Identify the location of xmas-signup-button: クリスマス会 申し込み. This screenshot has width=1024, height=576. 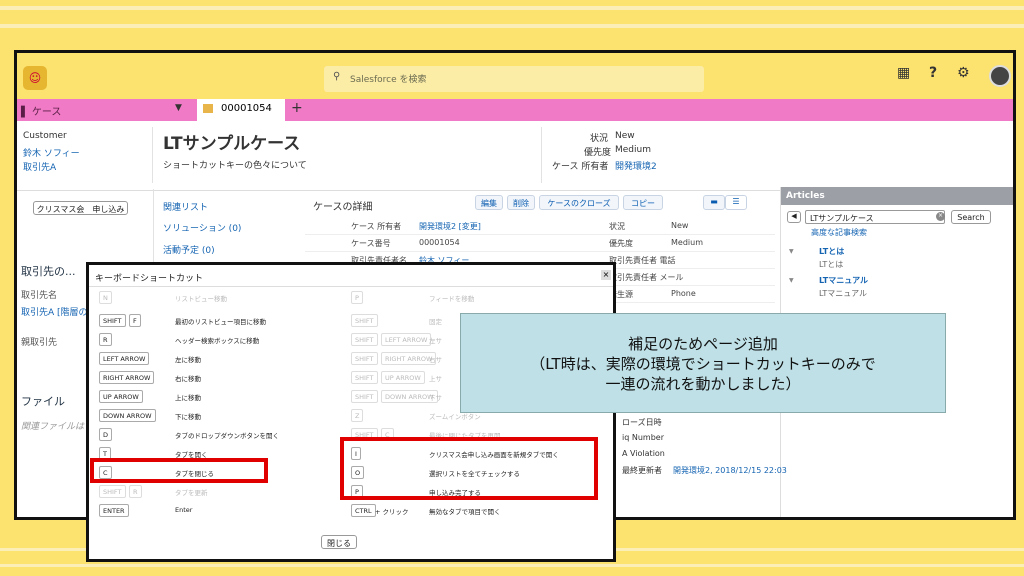
(80, 208).